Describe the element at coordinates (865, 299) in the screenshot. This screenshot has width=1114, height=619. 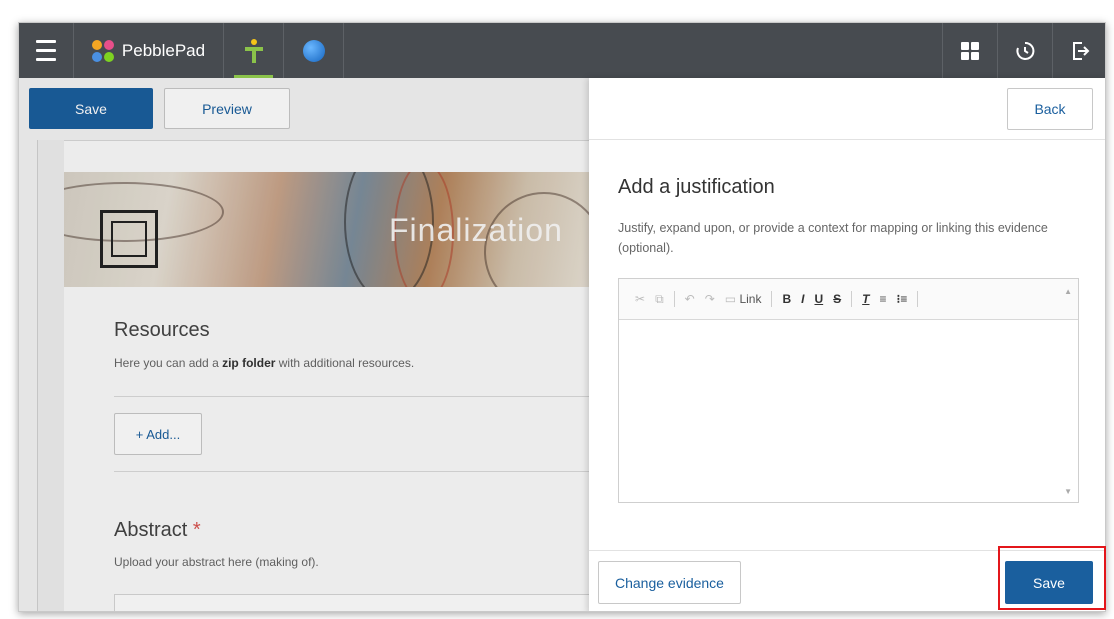
I see `remove-format-icon: T` at that location.